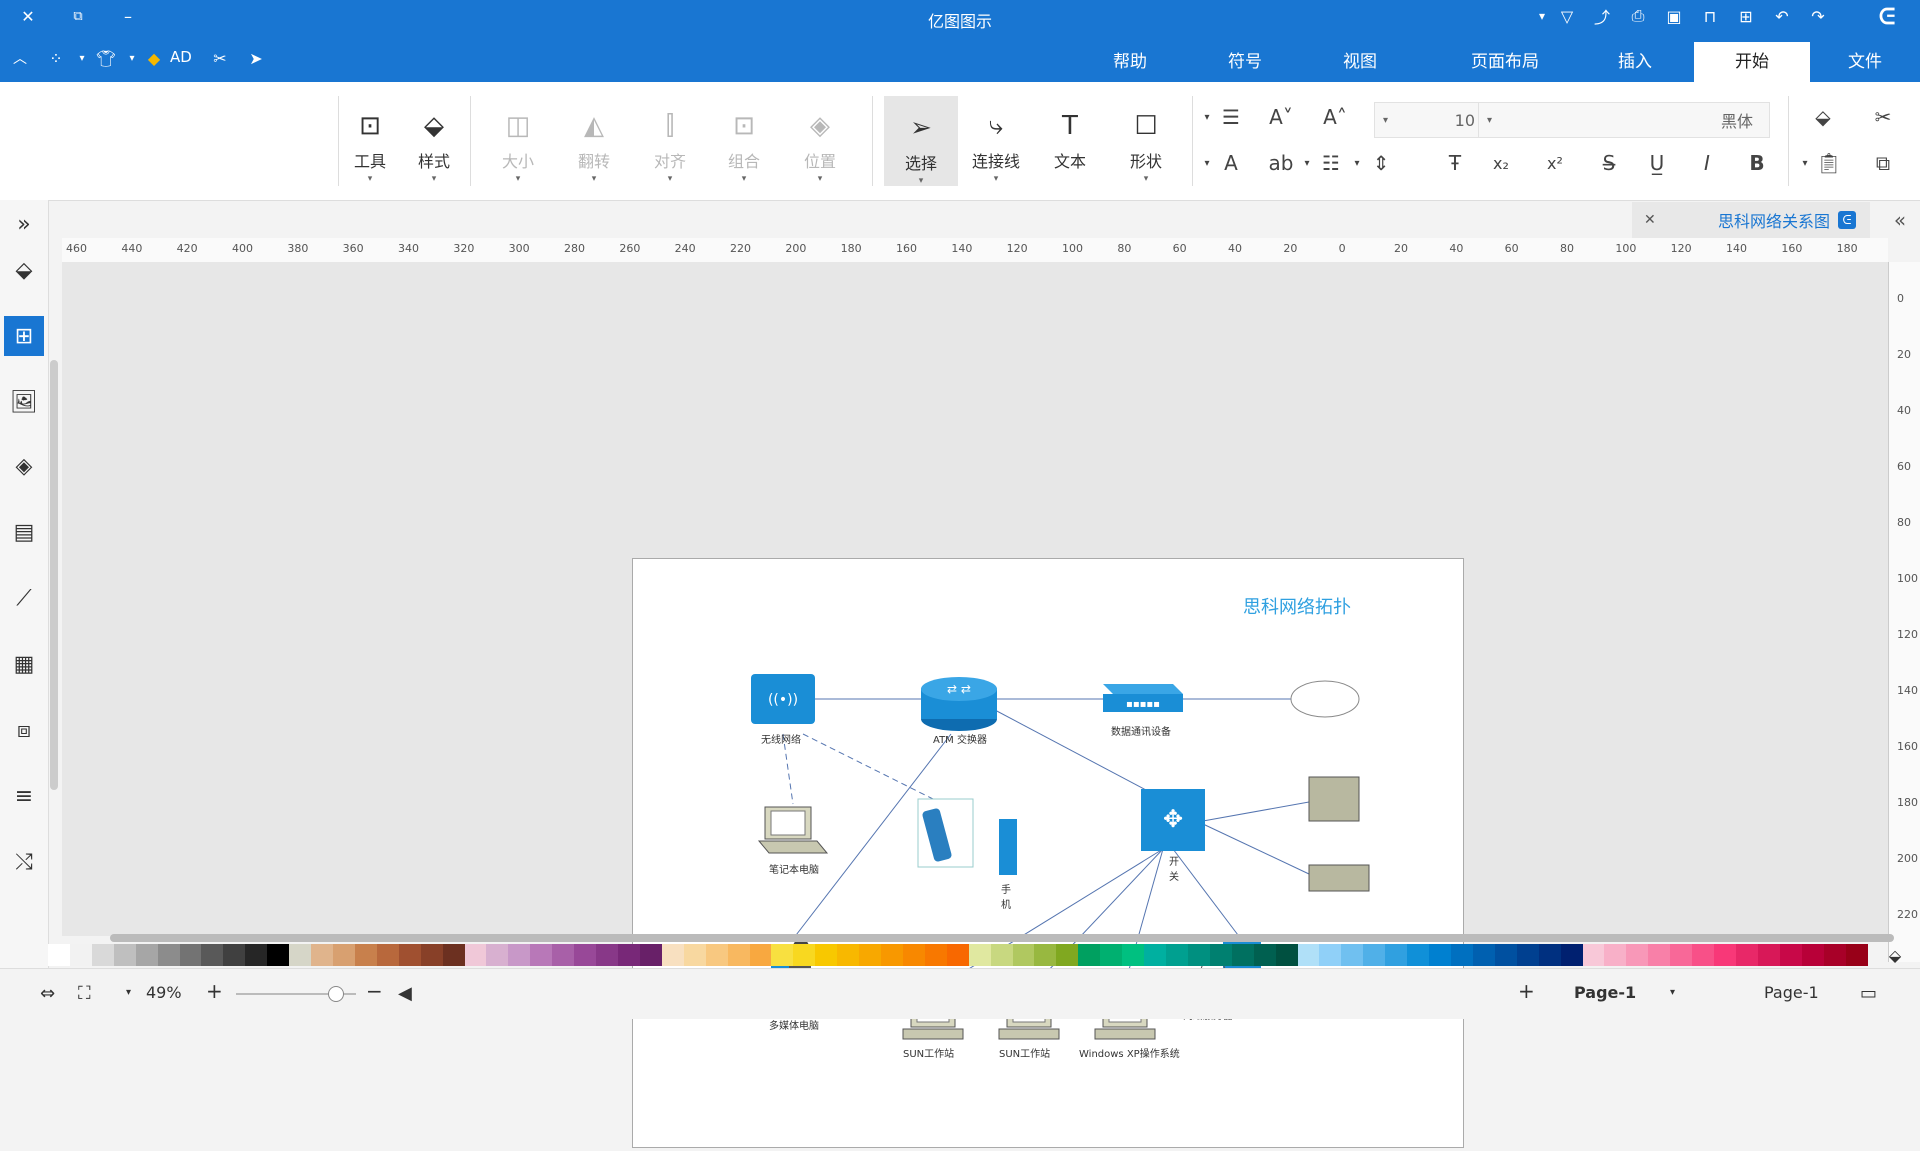 This screenshot has height=1151, width=1920. What do you see at coordinates (1829, 163) in the screenshot?
I see `paste-icon: 📋︎` at bounding box center [1829, 163].